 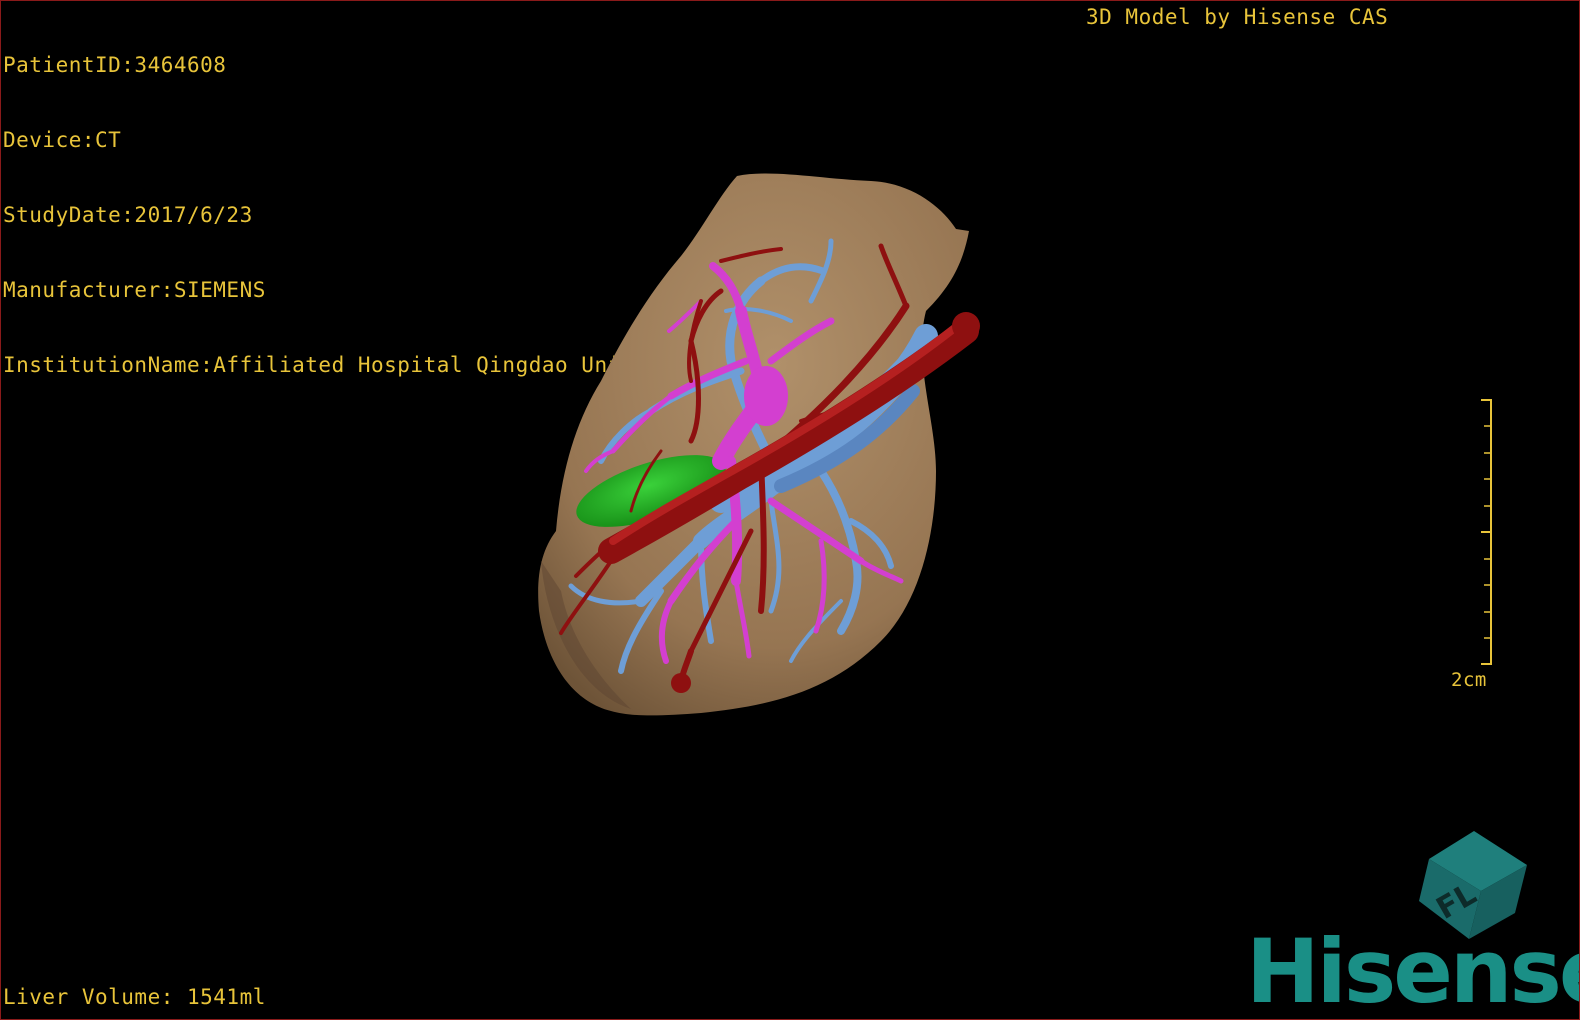 What do you see at coordinates (134, 997) in the screenshot?
I see `liver-volume: Liver Volume: 1541ml` at bounding box center [134, 997].